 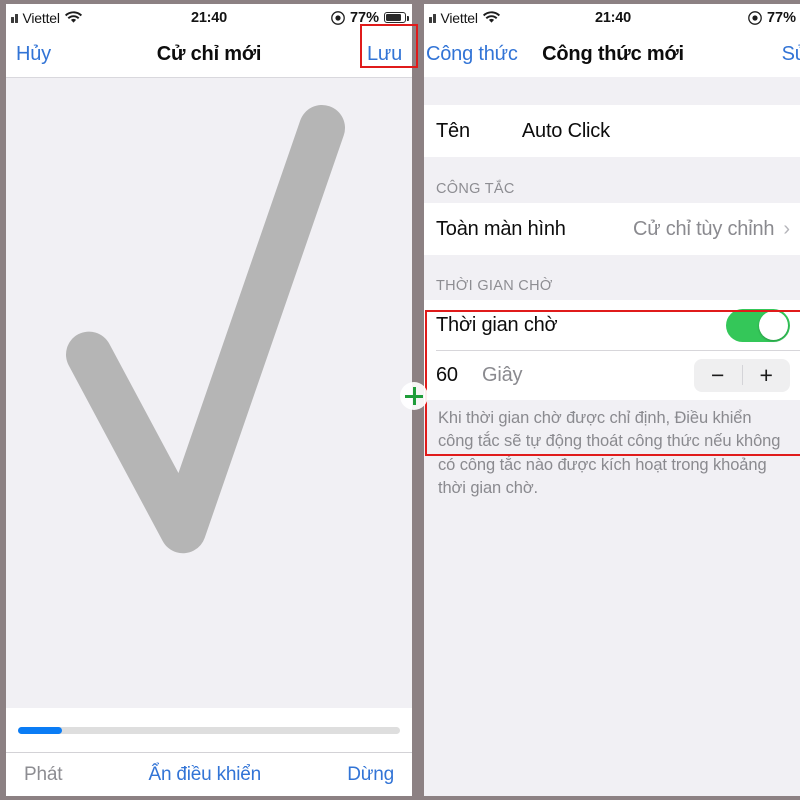 I want to click on page-title: Cử chỉ mới, so click(x=209, y=53).